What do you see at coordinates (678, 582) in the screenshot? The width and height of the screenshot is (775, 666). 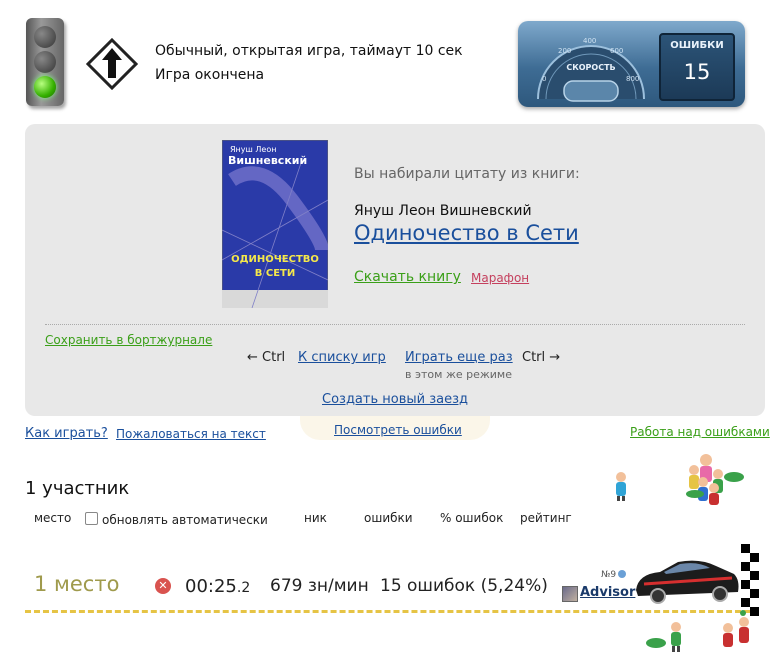 I see `race-car-icon` at bounding box center [678, 582].